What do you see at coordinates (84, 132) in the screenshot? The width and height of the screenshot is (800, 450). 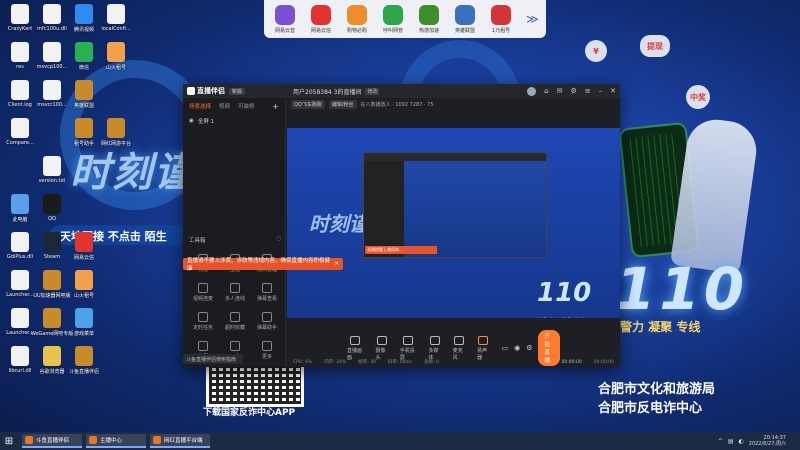 I see `desktop-icon: 租号助手` at bounding box center [84, 132].